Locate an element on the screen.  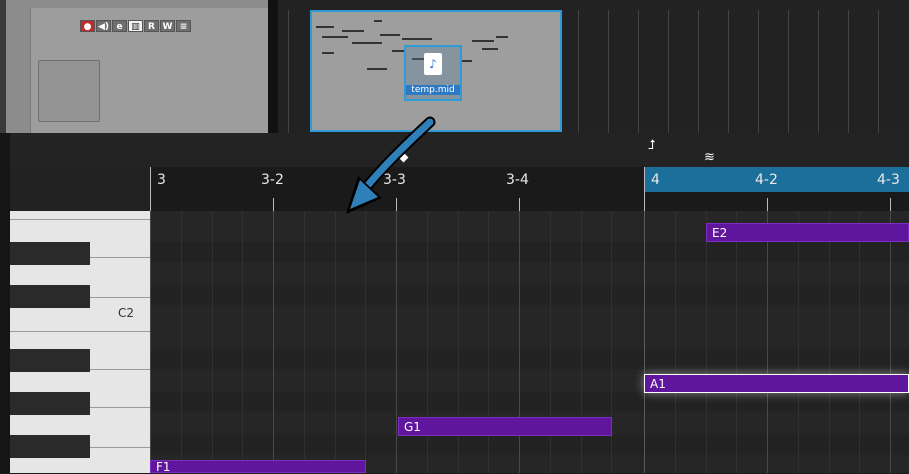
dragged-file-name: temp.mid is located at coordinates (433, 90).